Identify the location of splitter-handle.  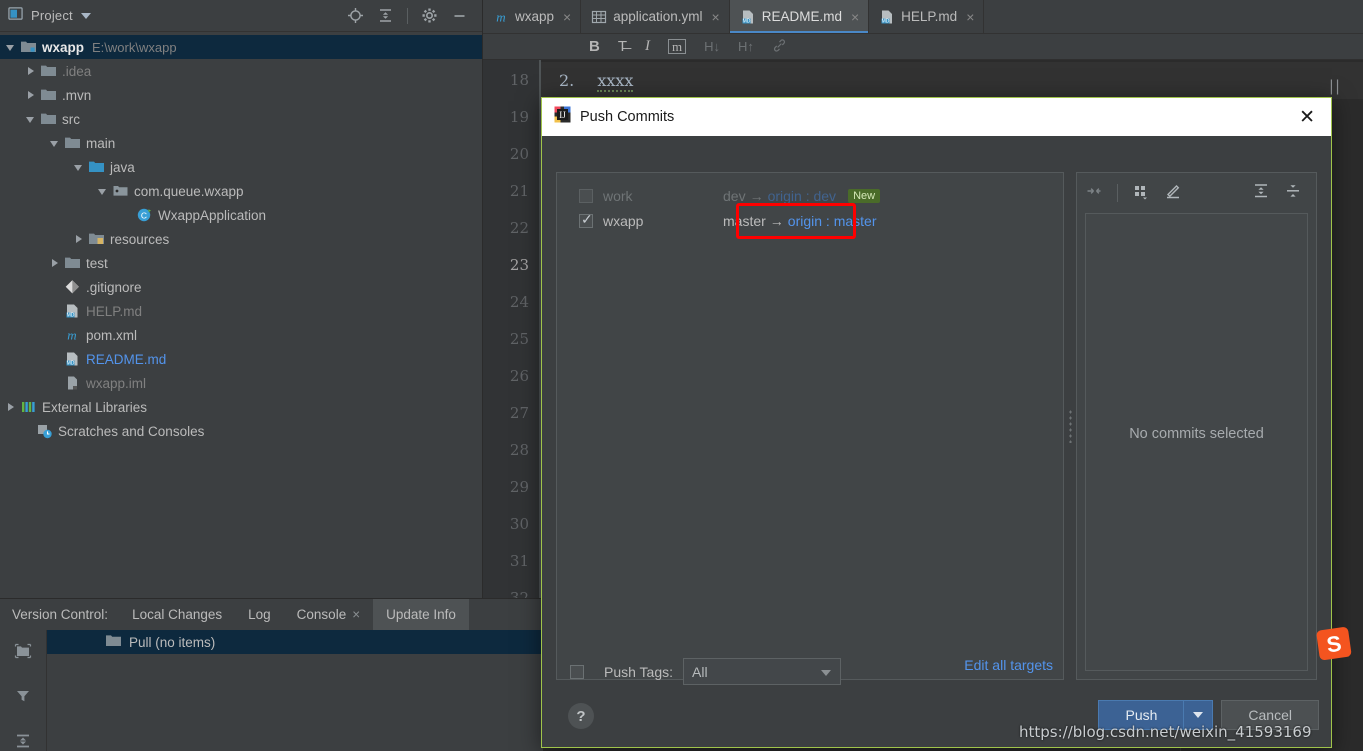
(1070, 426).